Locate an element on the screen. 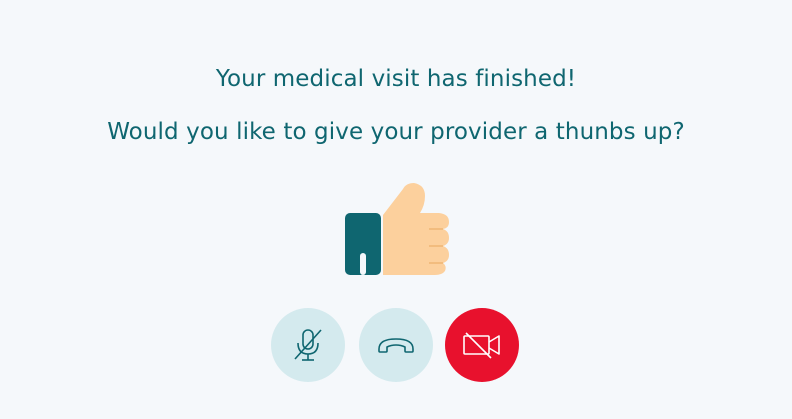 This screenshot has width=792, height=419. video-off-button is located at coordinates (482, 345).